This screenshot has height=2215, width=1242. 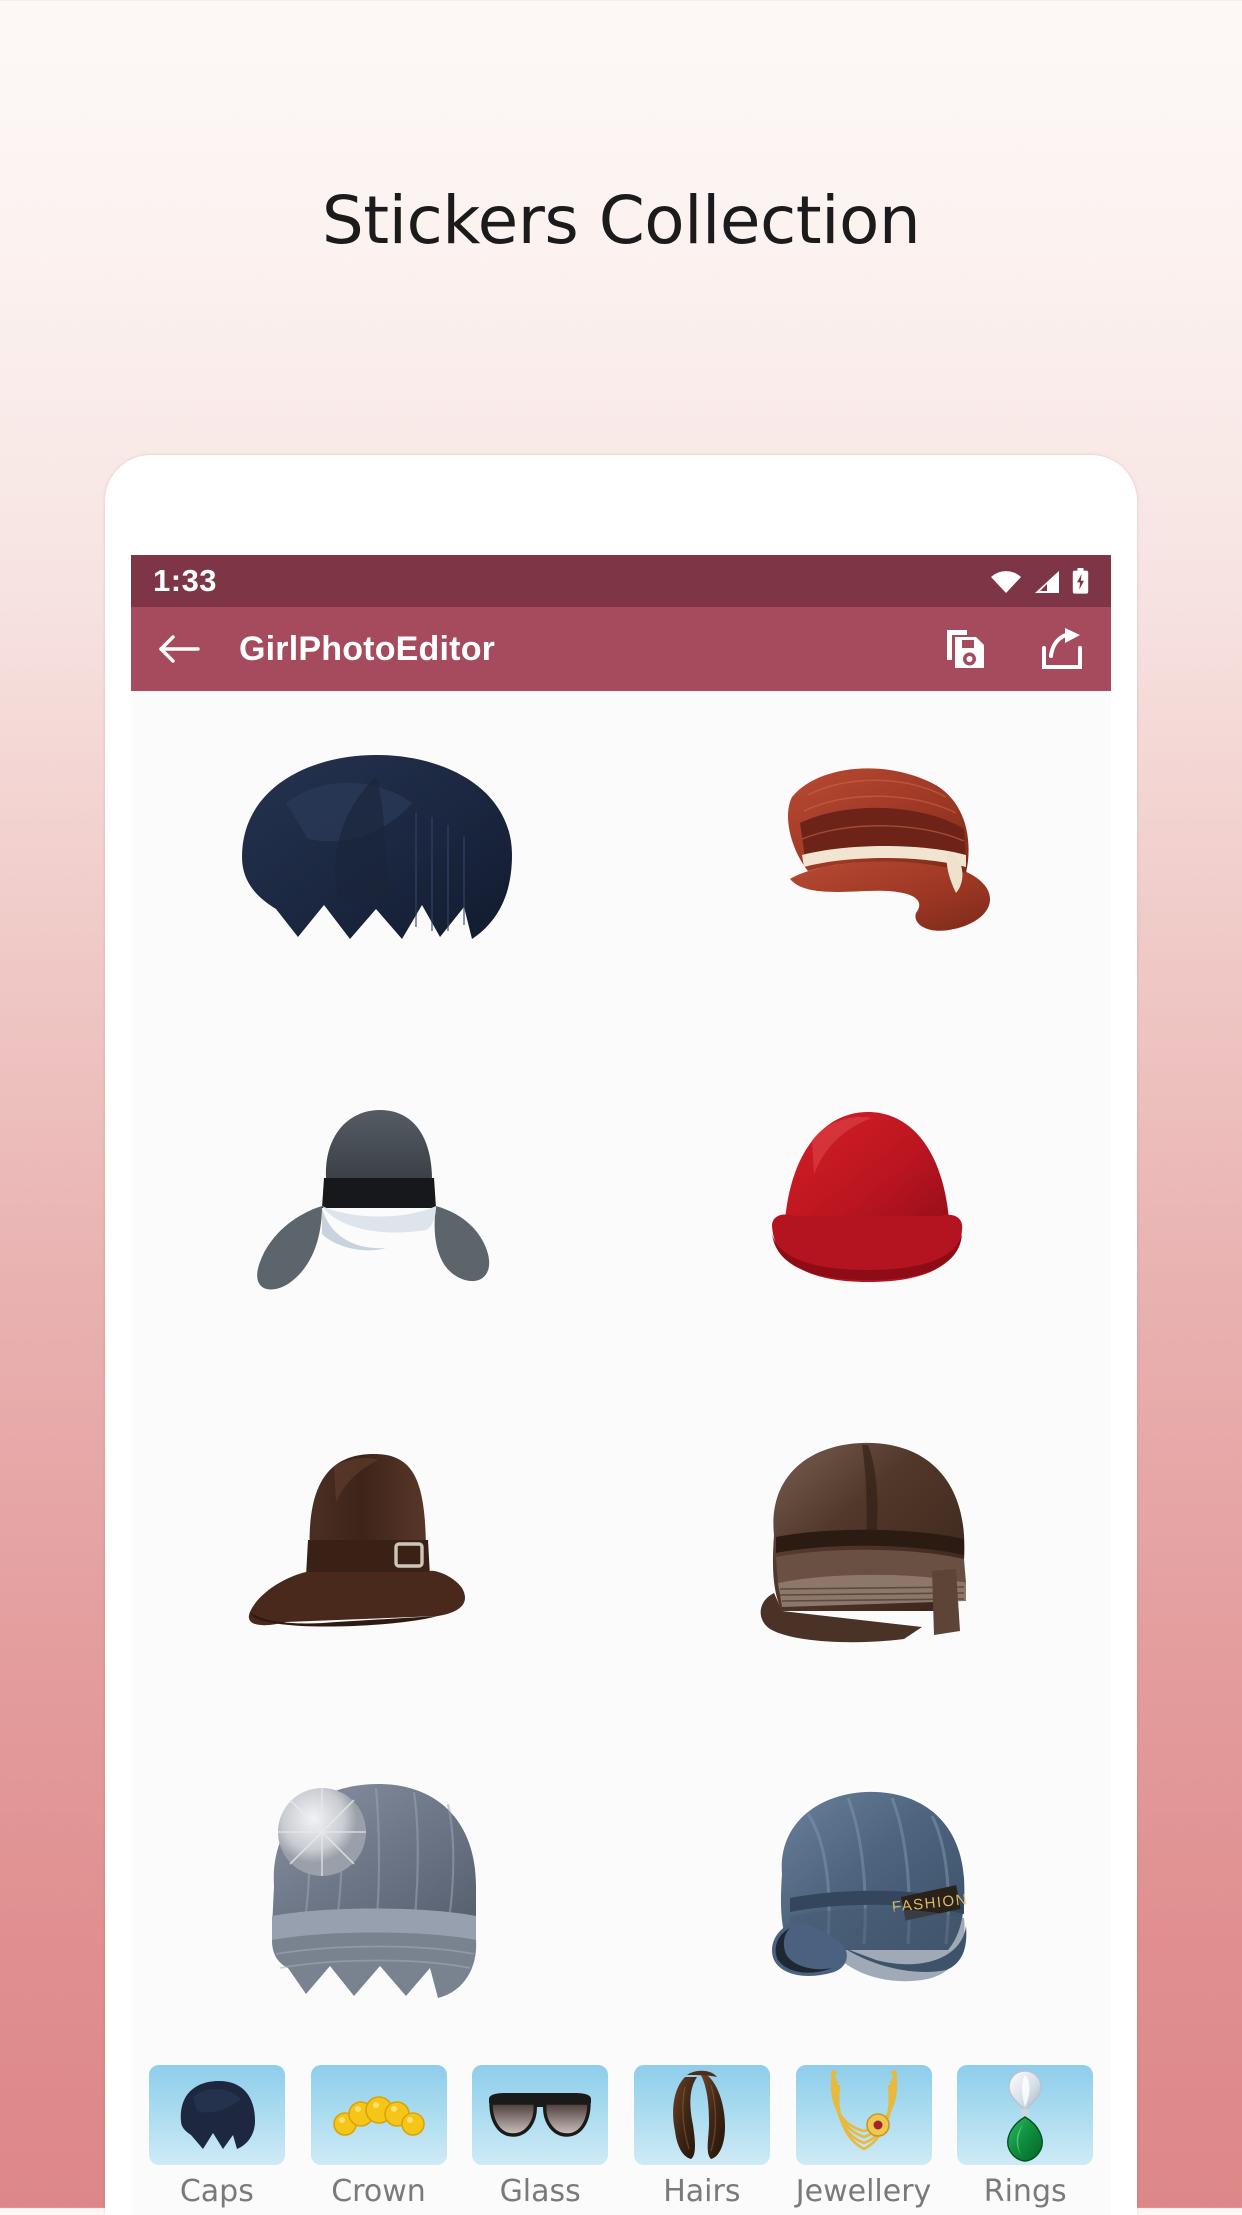 I want to click on status-bar: 1:33, so click(x=621, y=581).